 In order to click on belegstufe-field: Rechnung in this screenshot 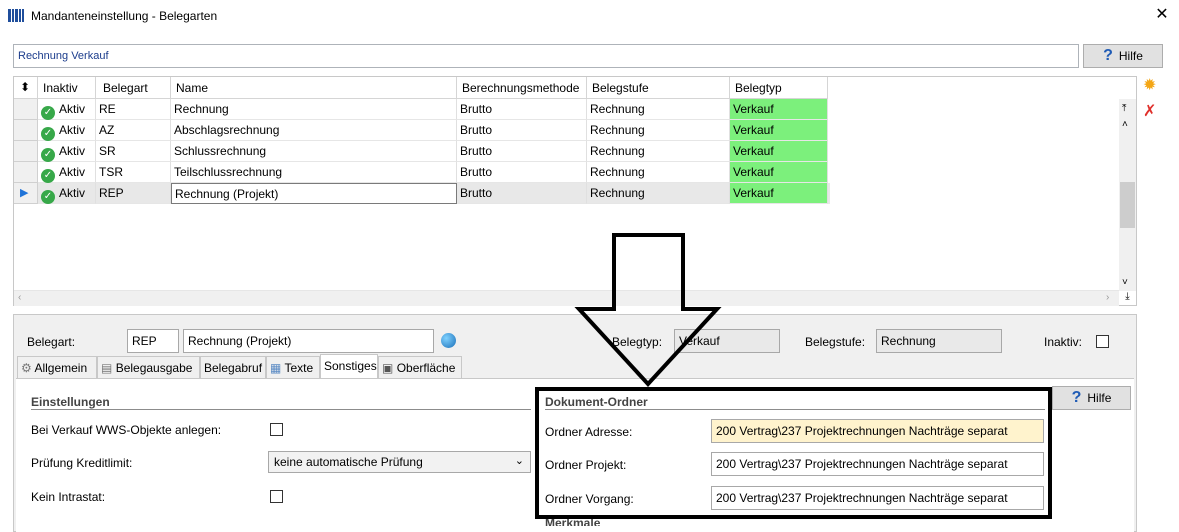, I will do `click(939, 341)`.